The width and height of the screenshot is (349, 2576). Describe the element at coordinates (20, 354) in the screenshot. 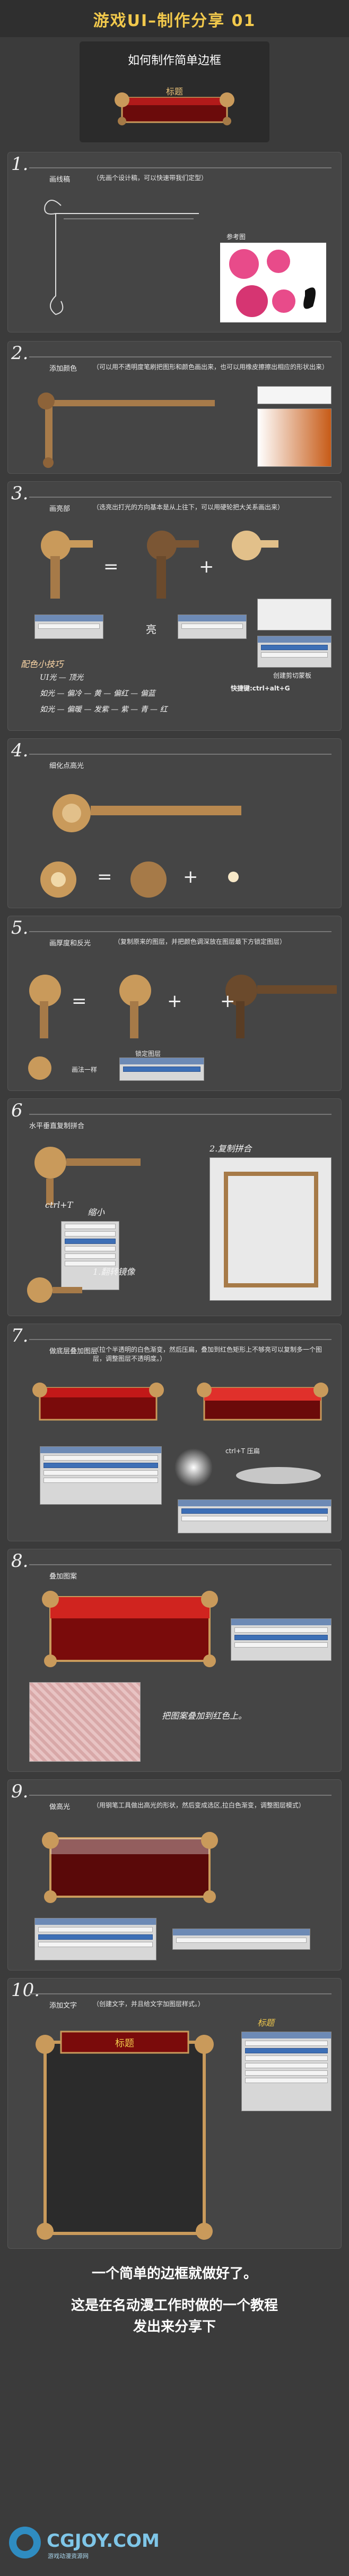

I see `section-number: 2.` at that location.